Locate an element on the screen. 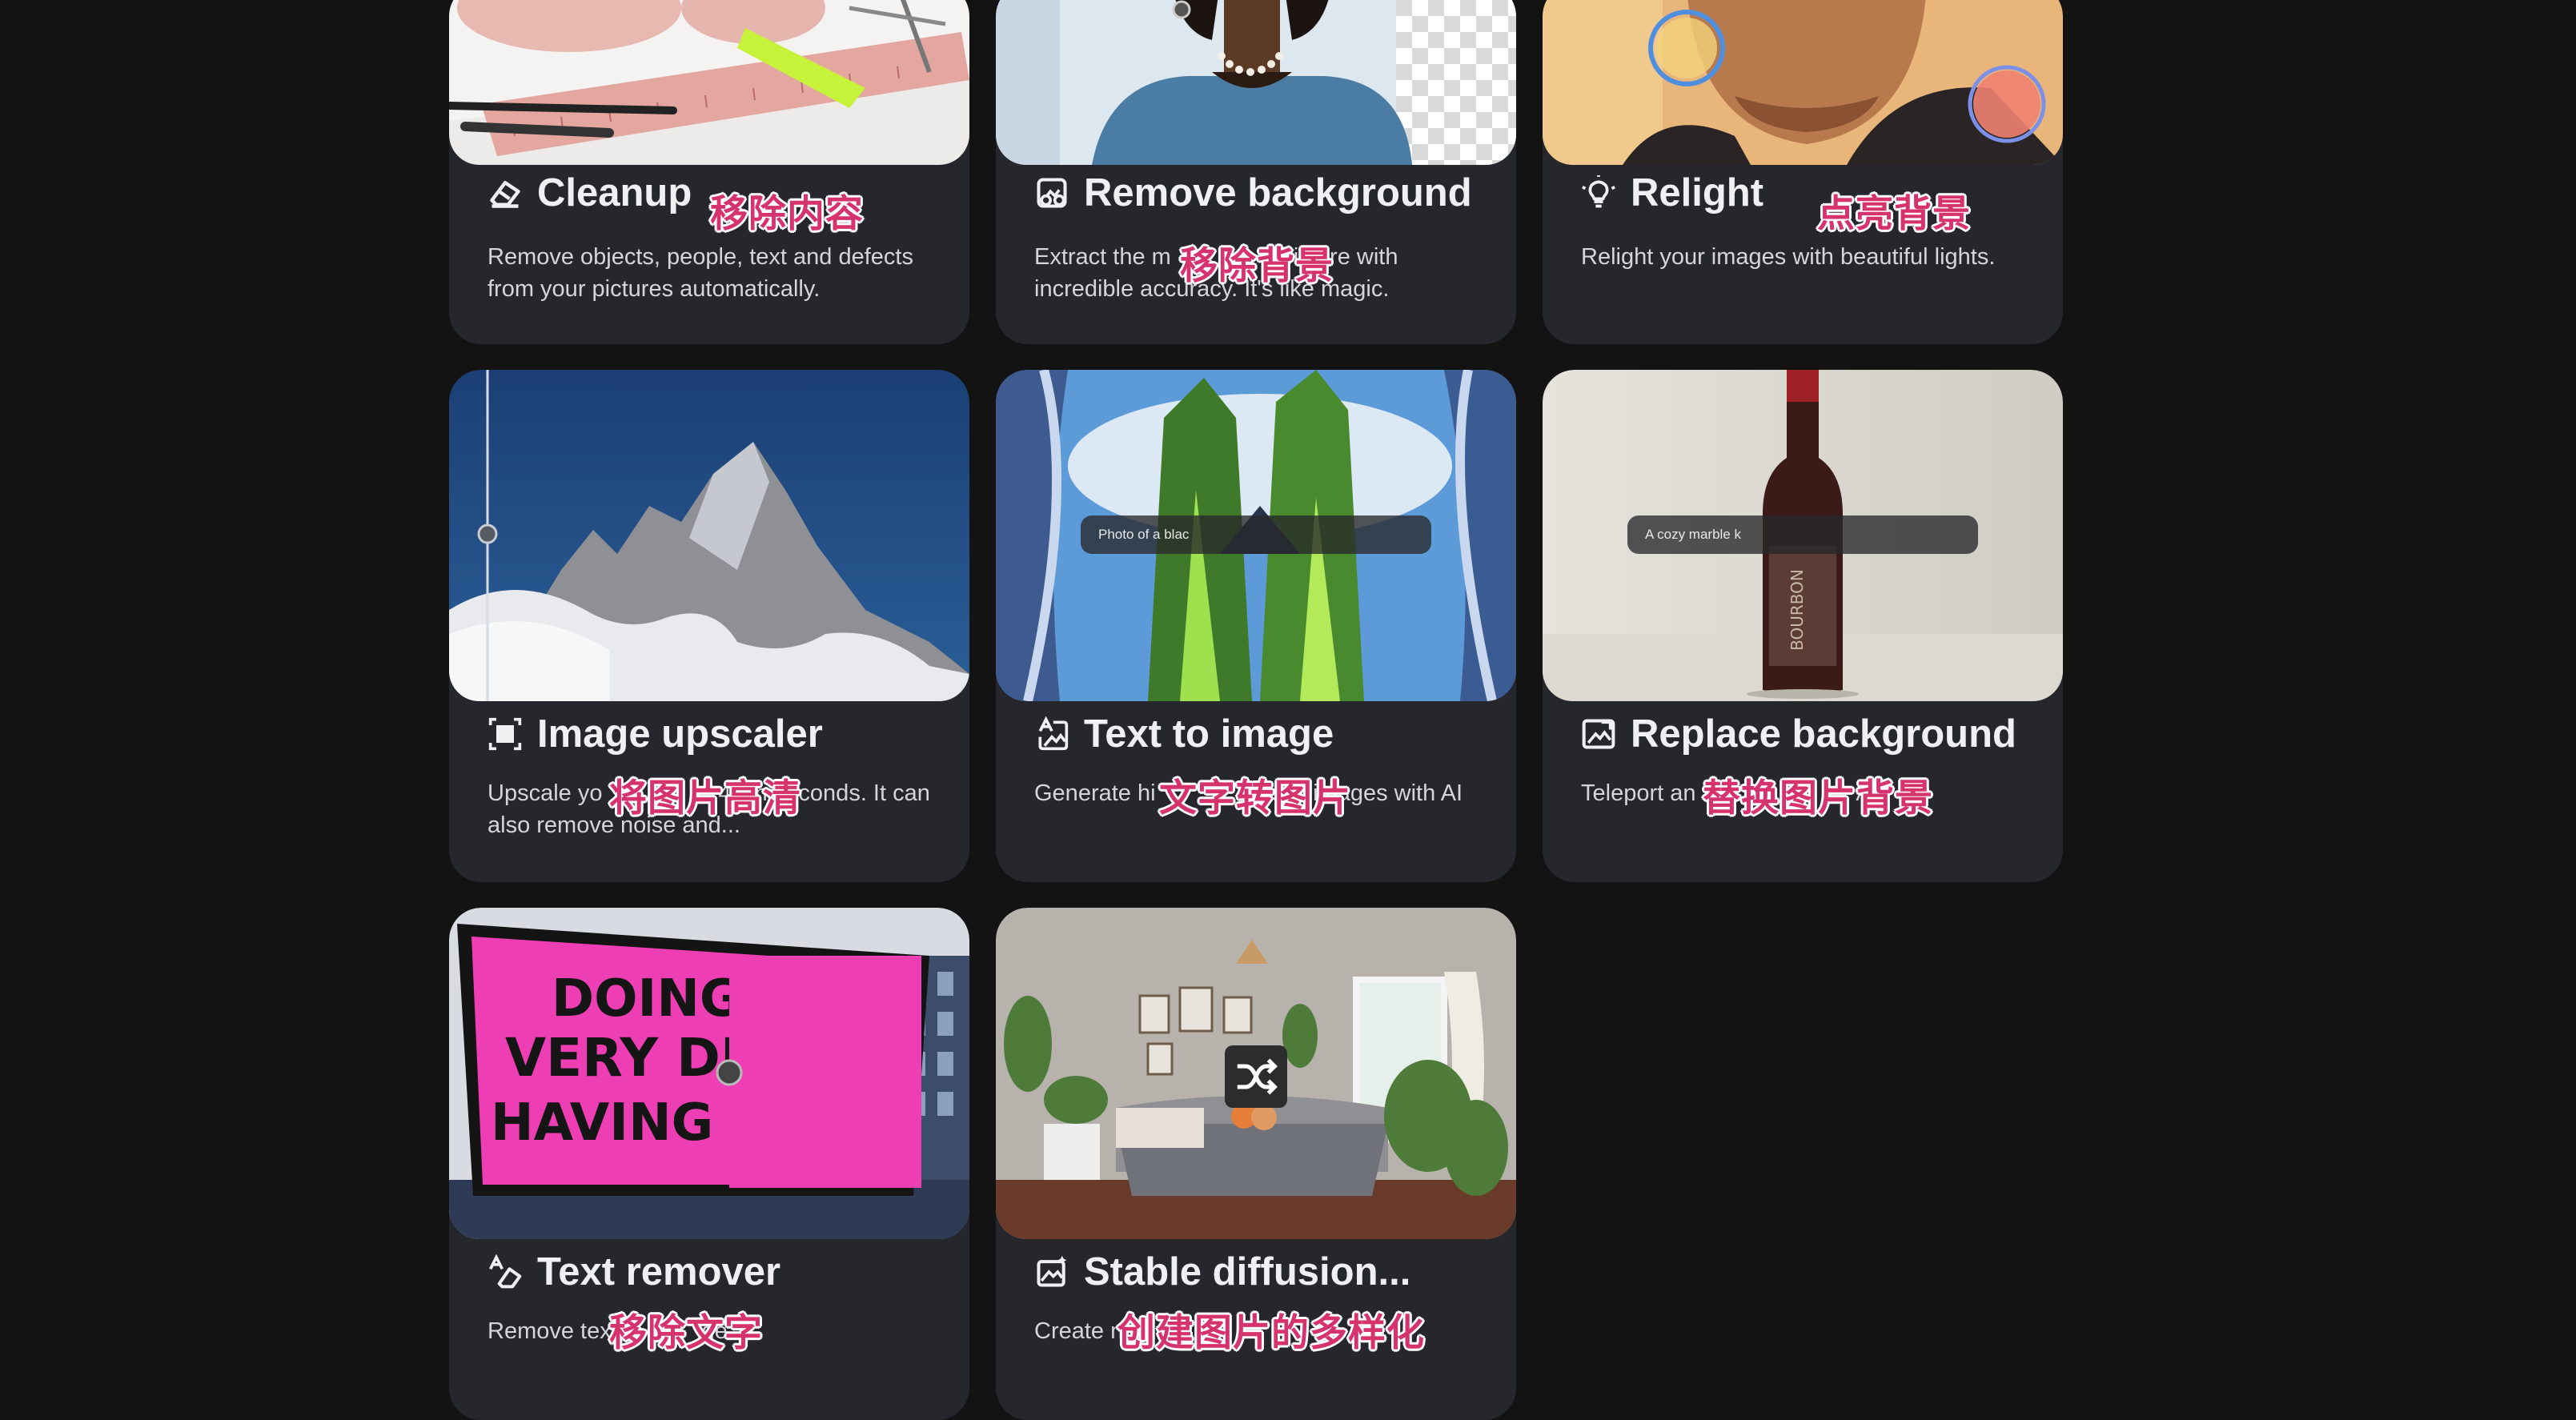 The height and width of the screenshot is (1420, 2576). shuffle-icon is located at coordinates (1256, 1076).